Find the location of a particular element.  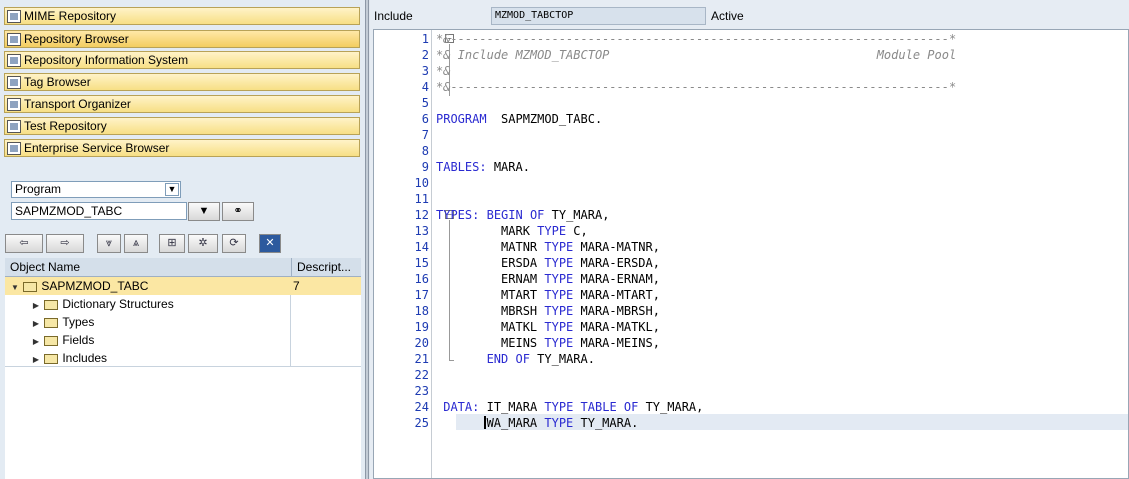

back-button: ⇦ is located at coordinates (24, 243).